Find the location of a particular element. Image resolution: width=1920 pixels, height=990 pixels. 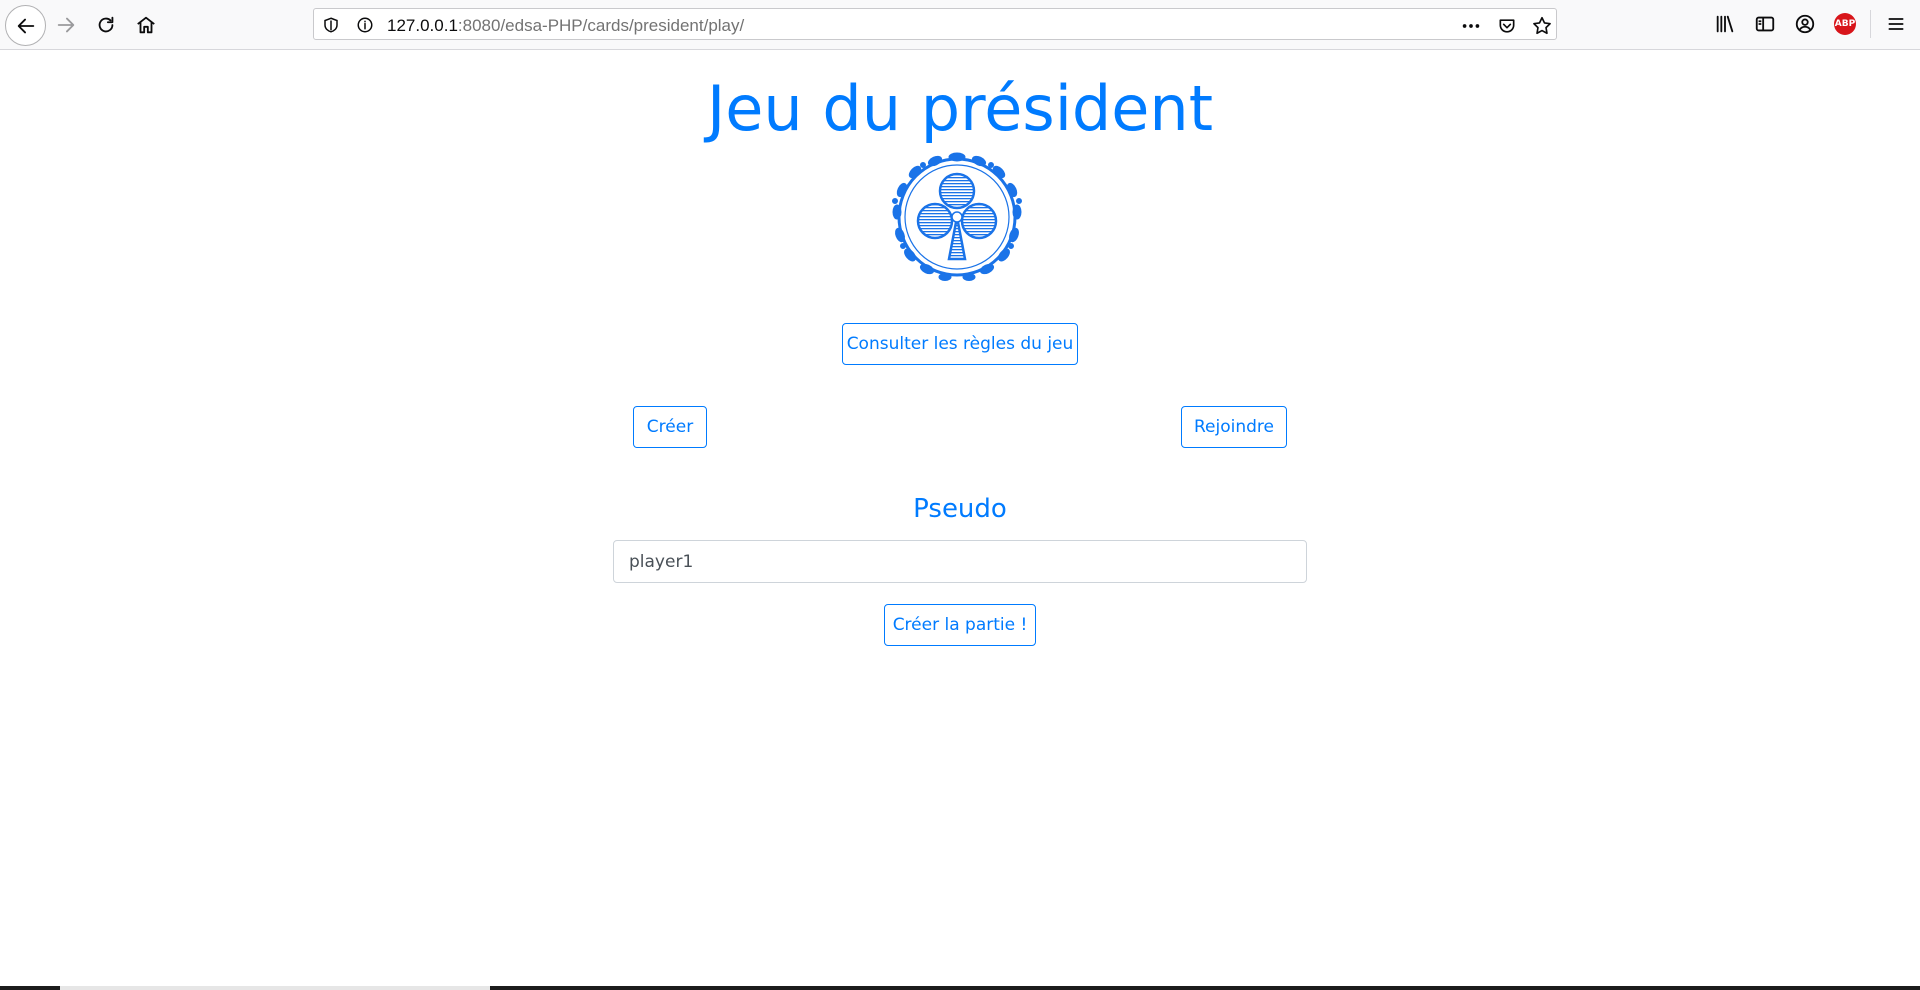

back-button is located at coordinates (25, 25).